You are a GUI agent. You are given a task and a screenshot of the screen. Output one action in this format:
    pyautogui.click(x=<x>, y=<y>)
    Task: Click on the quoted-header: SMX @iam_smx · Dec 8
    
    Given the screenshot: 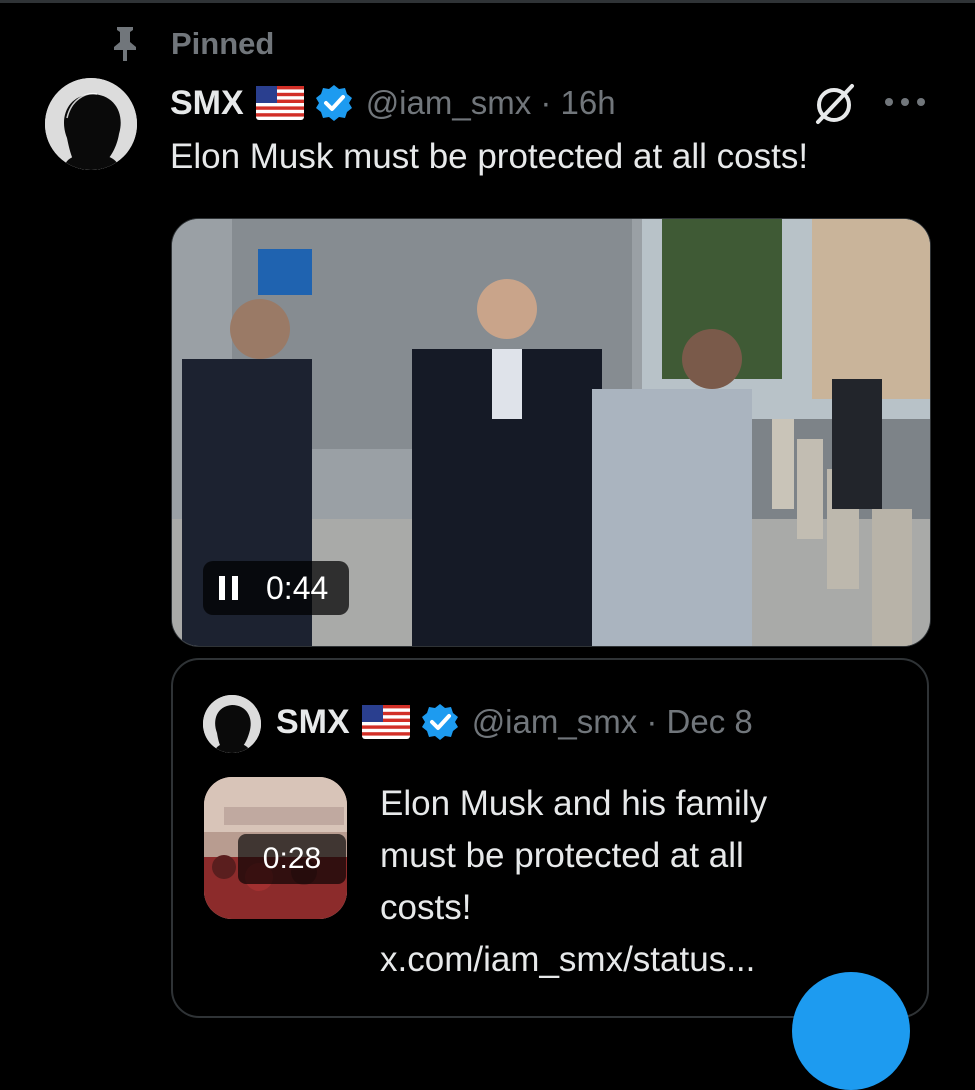 What is the action you would take?
    pyautogui.click(x=514, y=722)
    